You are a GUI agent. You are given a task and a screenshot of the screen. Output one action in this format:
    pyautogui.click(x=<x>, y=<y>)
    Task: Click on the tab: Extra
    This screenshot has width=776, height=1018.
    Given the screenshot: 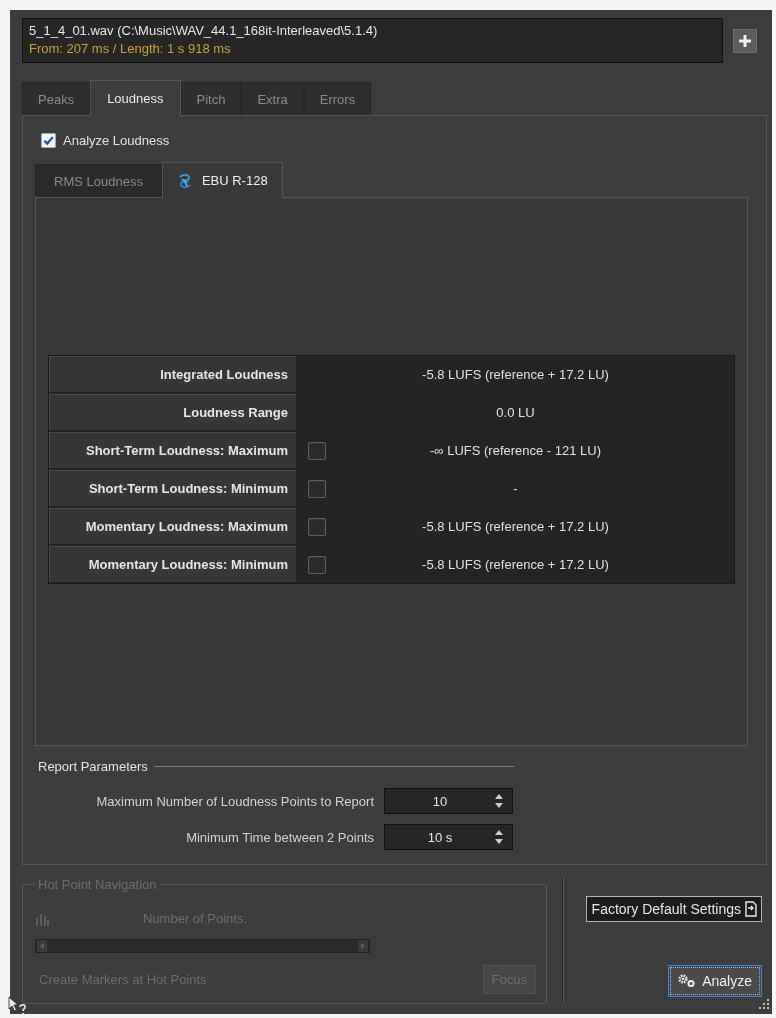 What is the action you would take?
    pyautogui.click(x=272, y=98)
    